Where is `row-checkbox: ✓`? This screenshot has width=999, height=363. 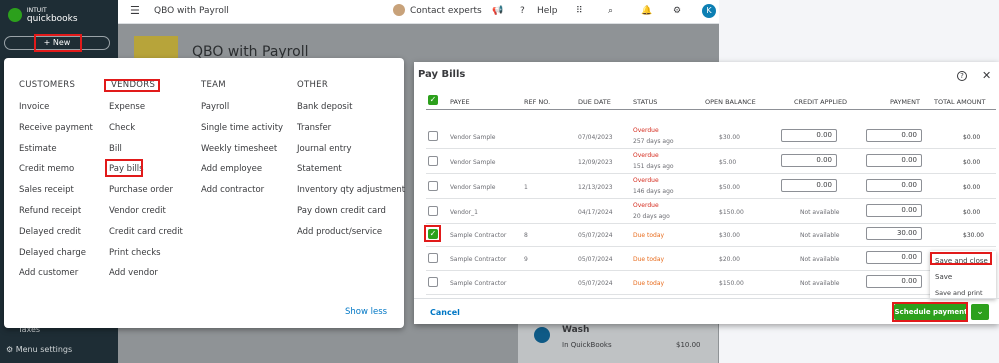 row-checkbox: ✓ is located at coordinates (433, 234).